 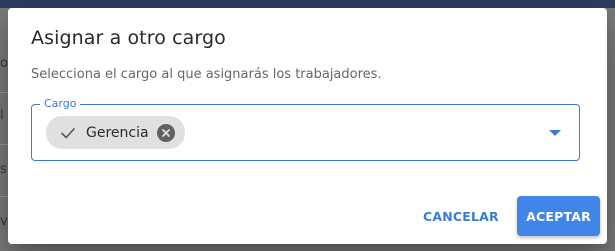 What do you see at coordinates (2, 115) in the screenshot?
I see `background-text-fragment: l` at bounding box center [2, 115].